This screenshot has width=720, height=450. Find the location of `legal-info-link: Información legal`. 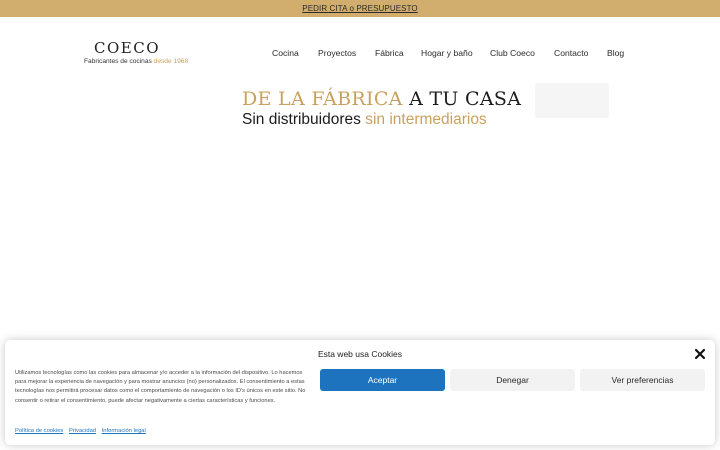

legal-info-link: Información legal is located at coordinates (124, 431).